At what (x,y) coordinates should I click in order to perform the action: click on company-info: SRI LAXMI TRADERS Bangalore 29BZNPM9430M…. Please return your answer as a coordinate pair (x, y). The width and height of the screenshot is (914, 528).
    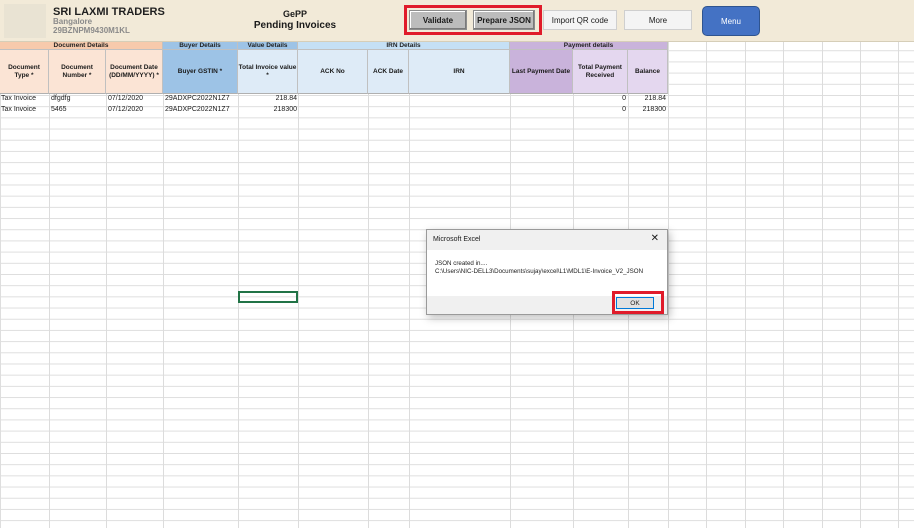
    Looking at the image, I should click on (109, 21).